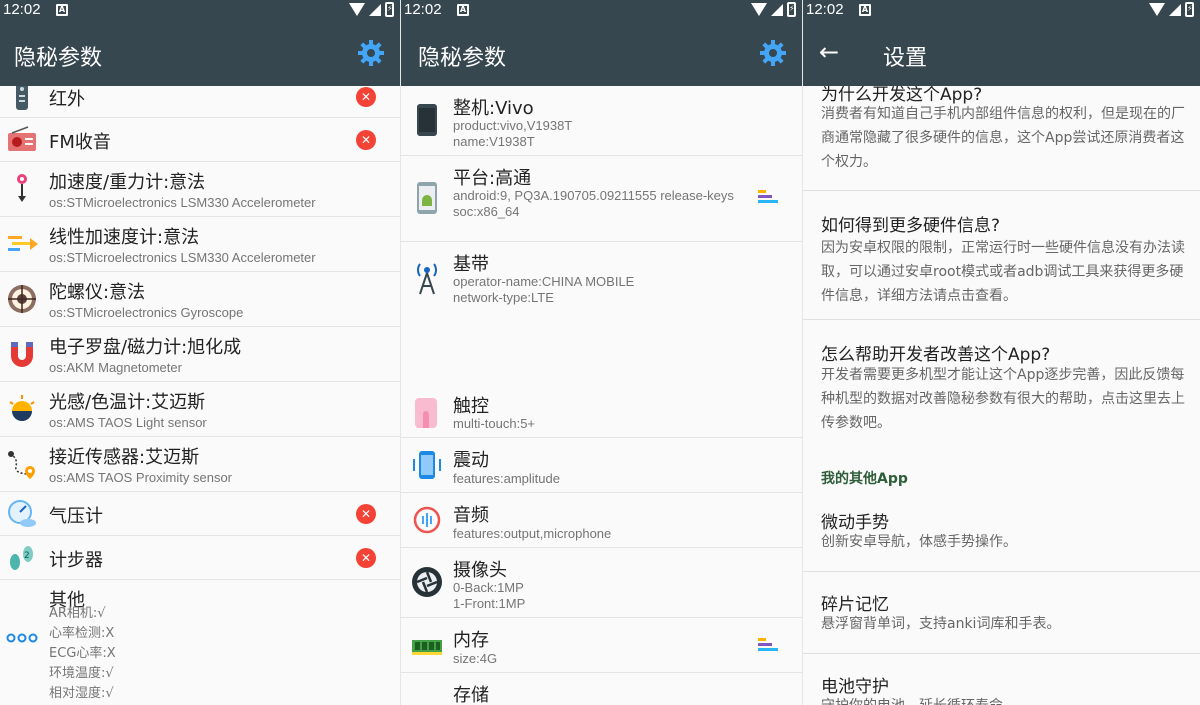 The width and height of the screenshot is (1200, 705). I want to click on list-item-infrared: 红外 ✕, so click(200, 102).